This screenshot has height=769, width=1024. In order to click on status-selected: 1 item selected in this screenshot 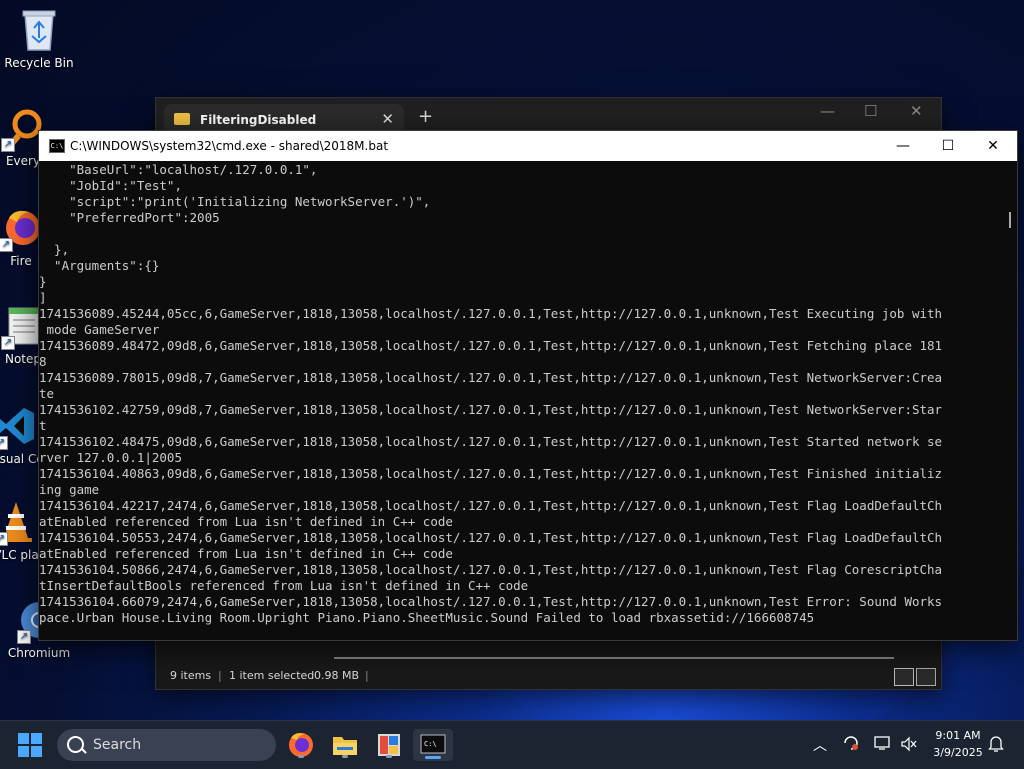, I will do `click(272, 675)`.